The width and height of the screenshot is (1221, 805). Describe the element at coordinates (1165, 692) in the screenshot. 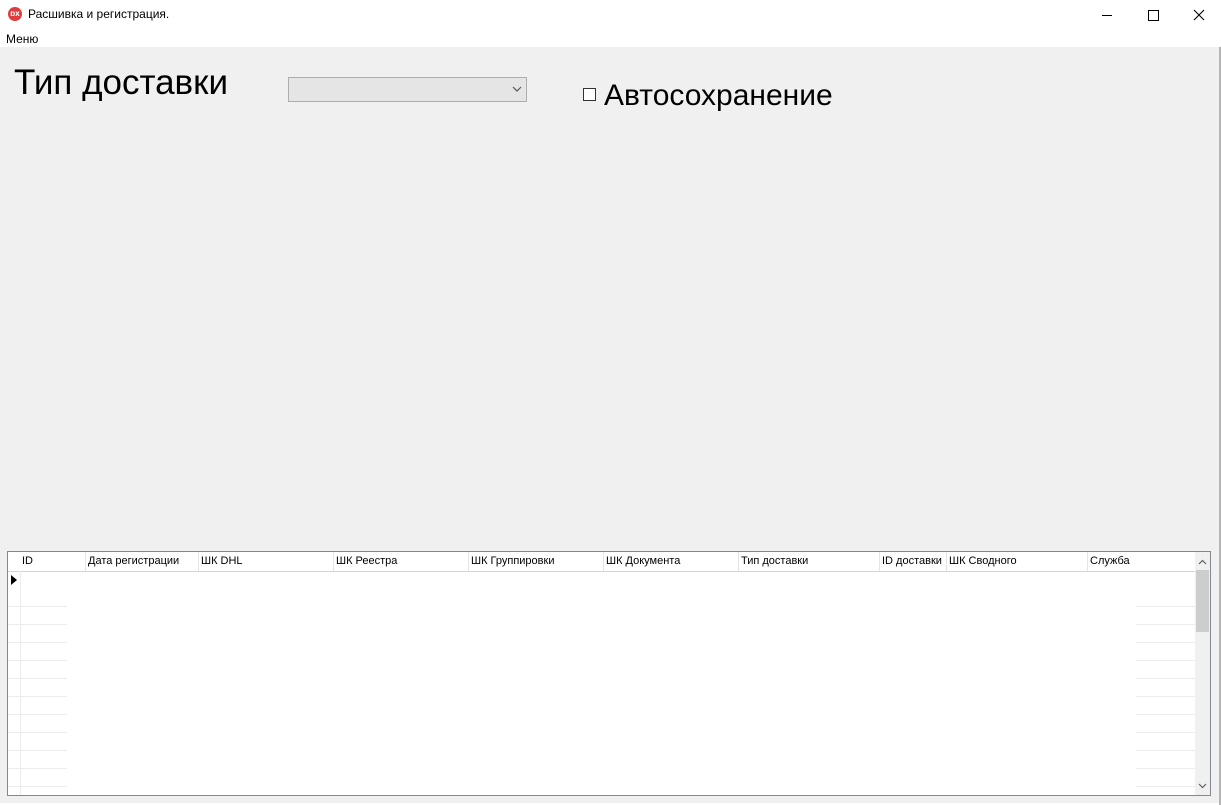

I see `grid-empty-rows-right` at that location.